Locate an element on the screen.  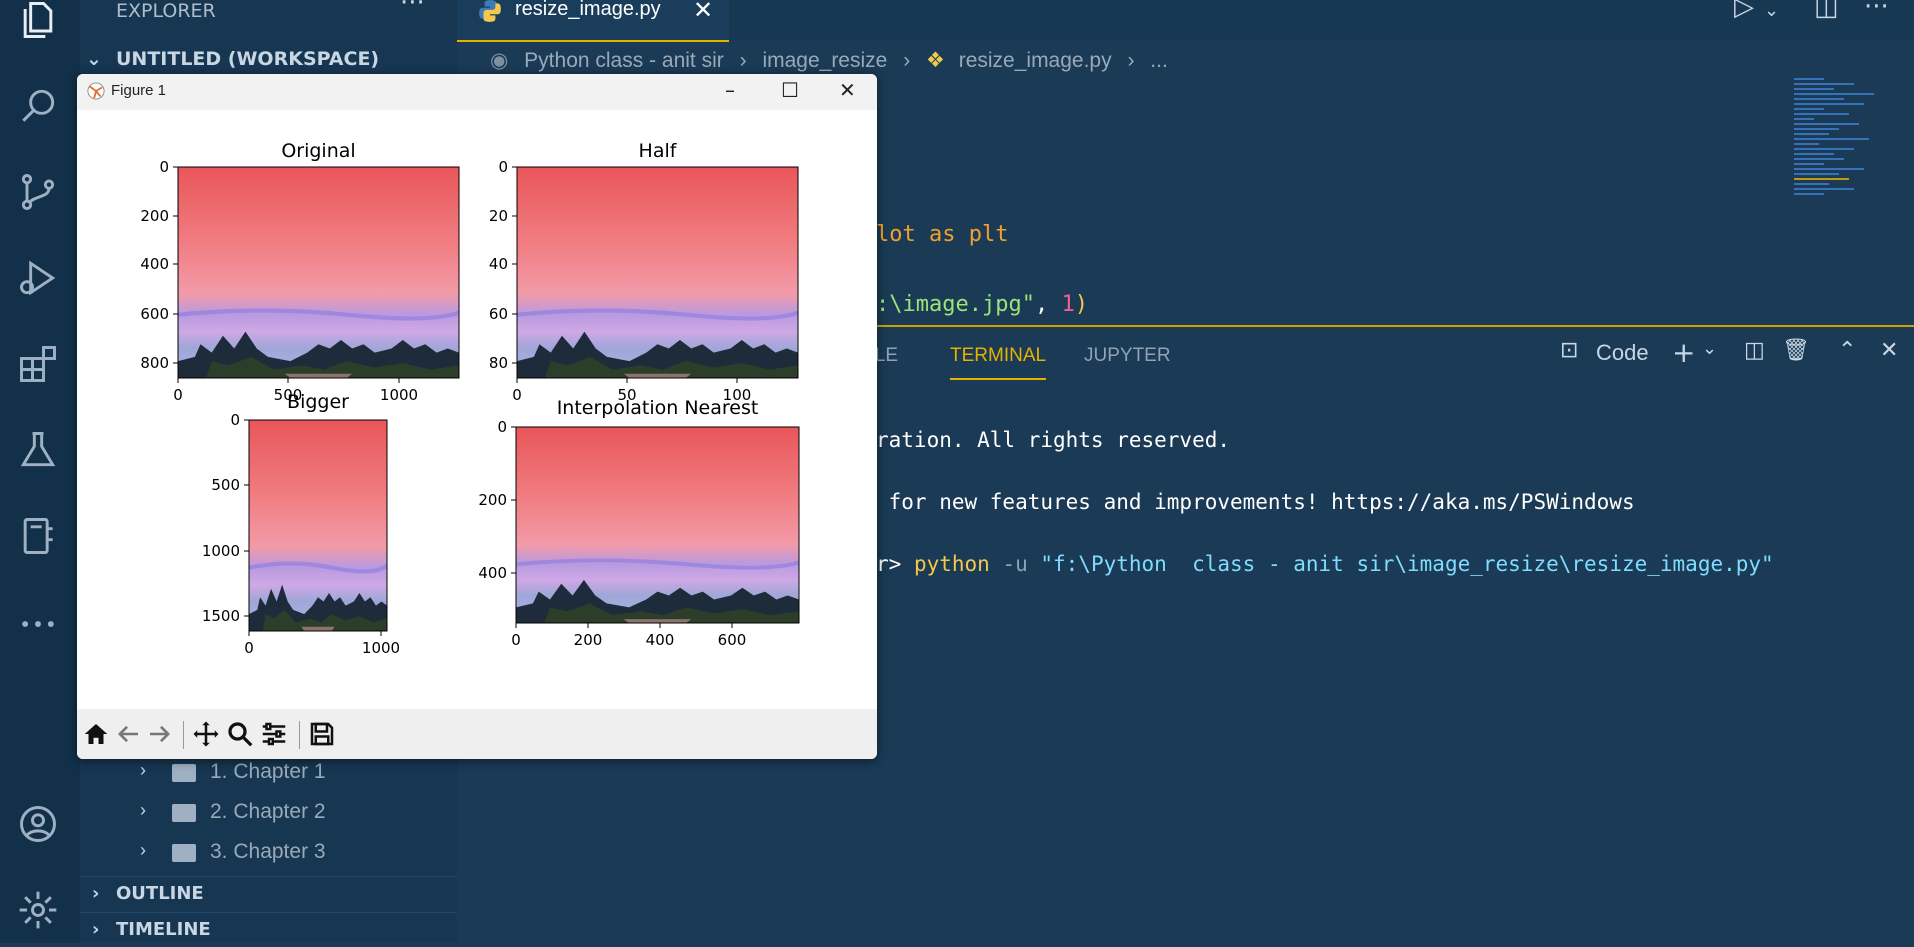
source-control-icon is located at coordinates (38, 192).